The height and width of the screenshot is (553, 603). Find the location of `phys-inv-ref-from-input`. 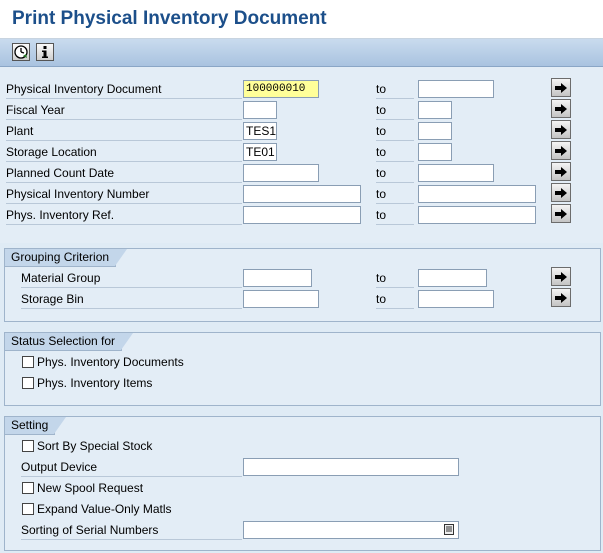

phys-inv-ref-from-input is located at coordinates (302, 215).